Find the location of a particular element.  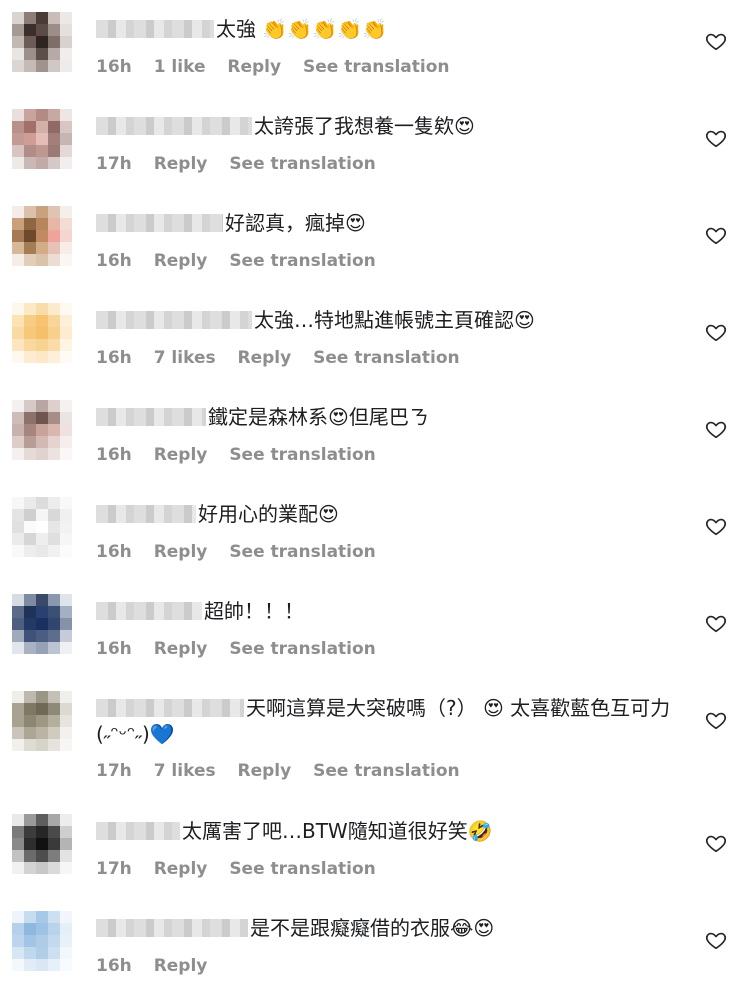

comment-line: 太強…特地點進帳號主頁確認😍 is located at coordinates (393, 320).